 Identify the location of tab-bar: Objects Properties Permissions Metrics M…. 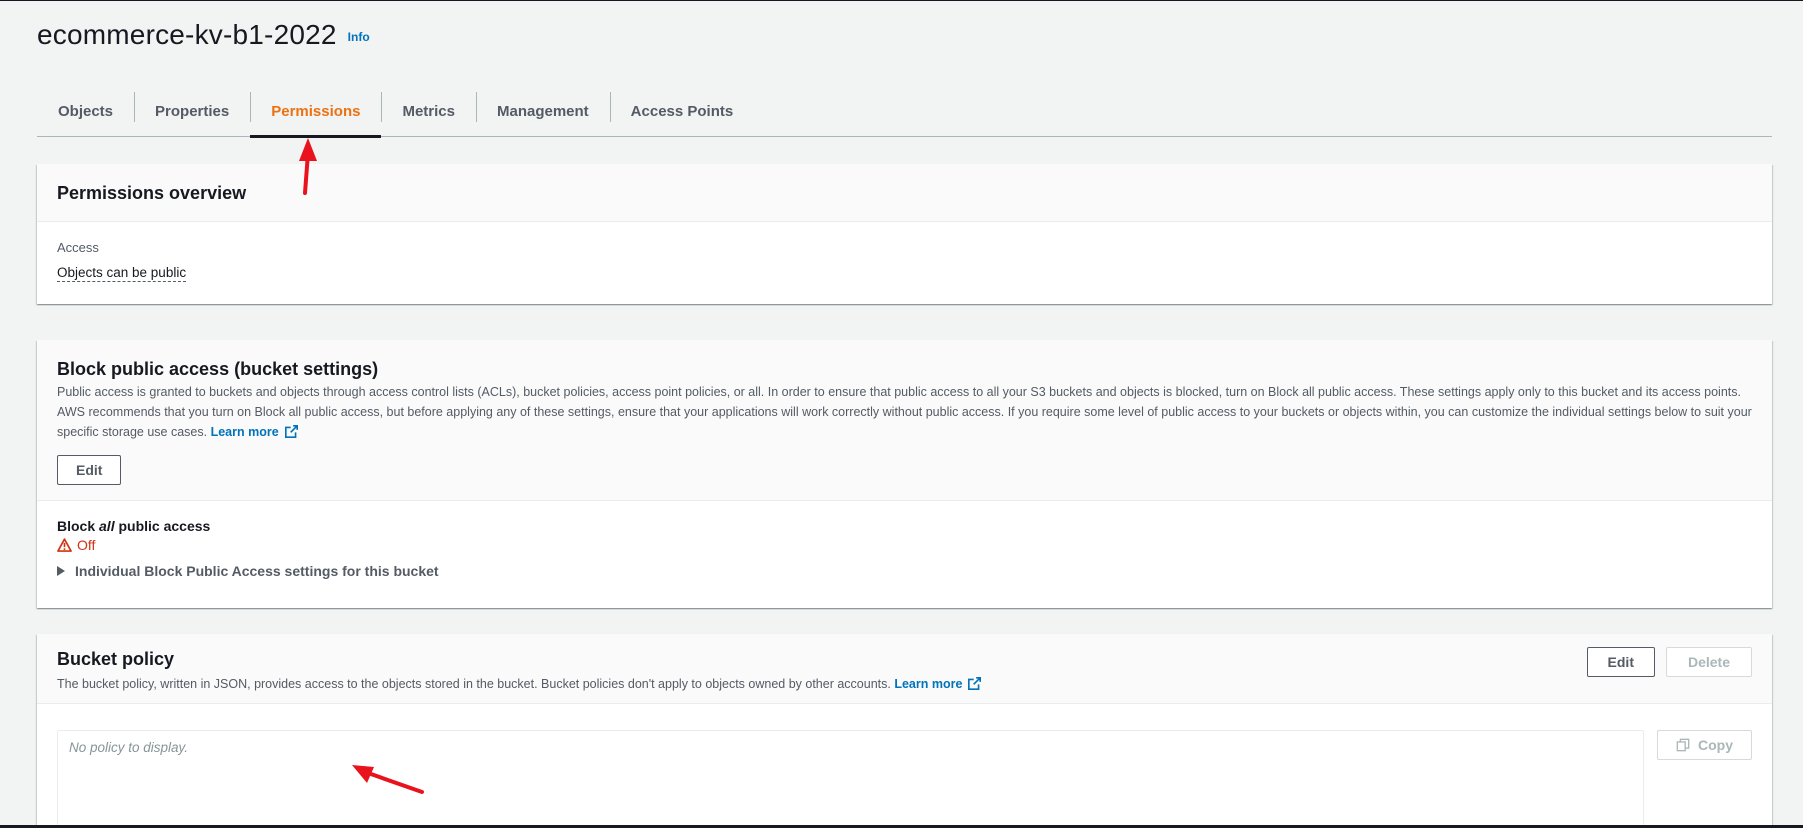
(904, 112).